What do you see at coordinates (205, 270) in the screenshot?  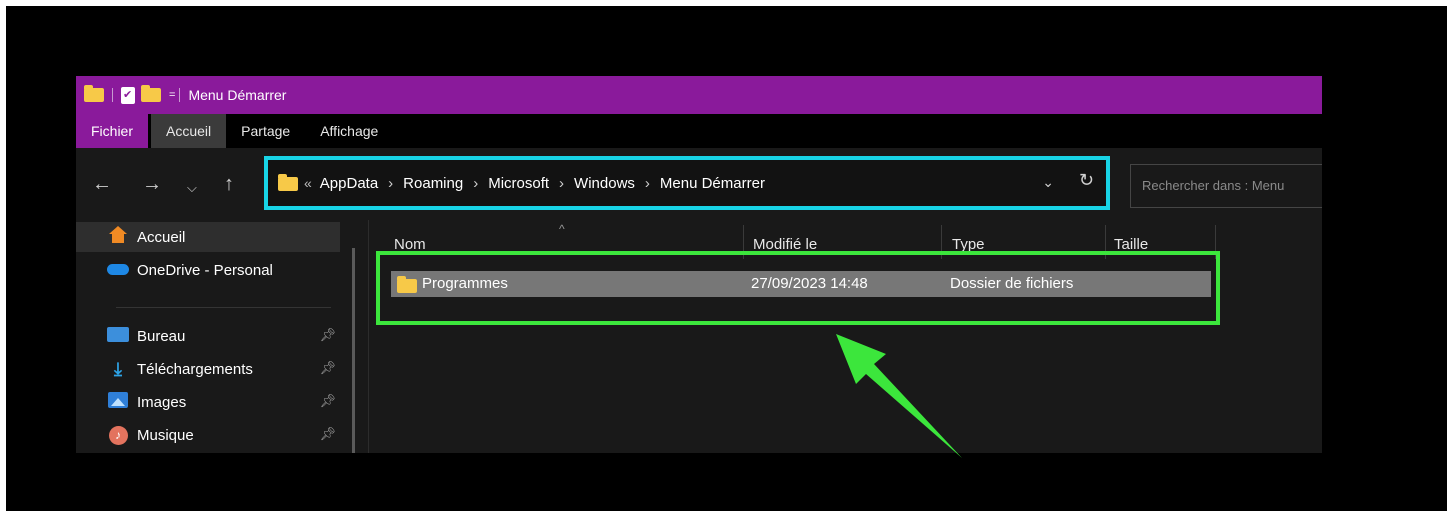 I see `sidebar-item-label: OneDrive - Personal` at bounding box center [205, 270].